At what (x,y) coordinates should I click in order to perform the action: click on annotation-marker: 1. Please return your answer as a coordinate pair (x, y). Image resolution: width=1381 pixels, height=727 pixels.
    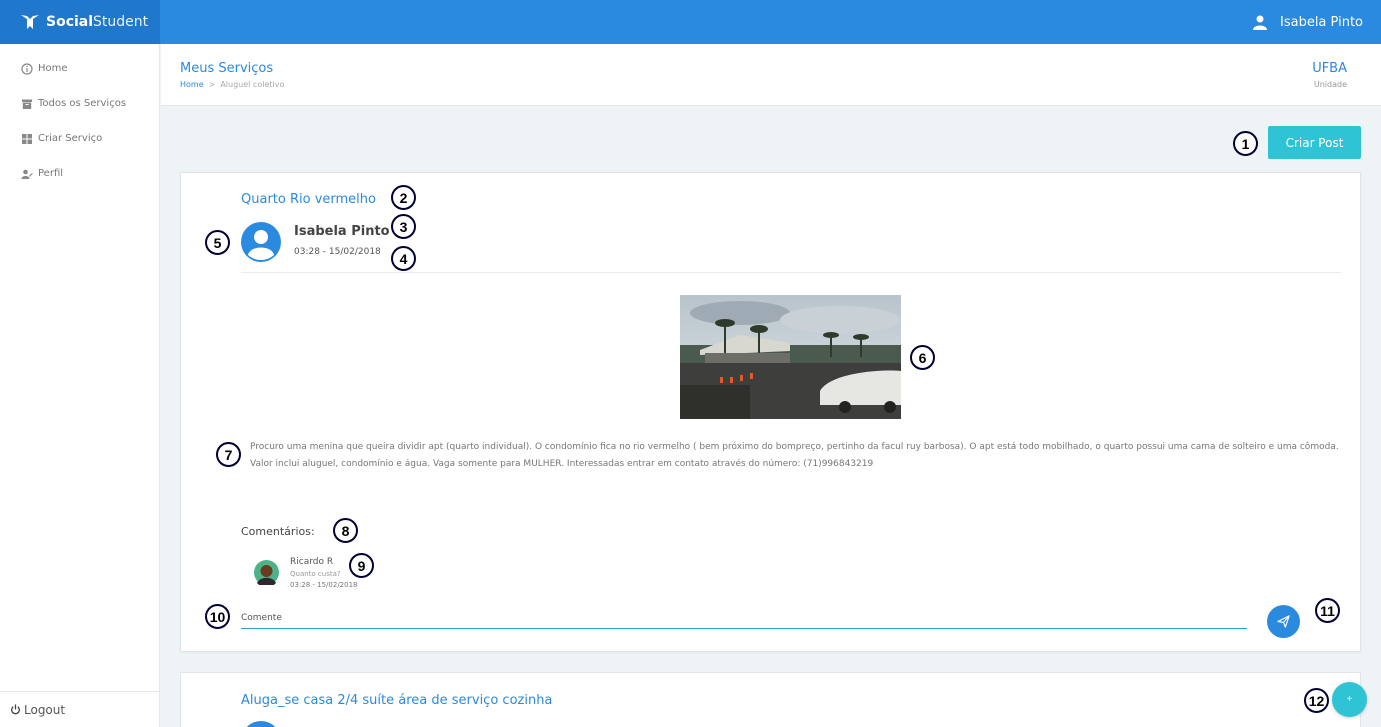
    Looking at the image, I should click on (1245, 143).